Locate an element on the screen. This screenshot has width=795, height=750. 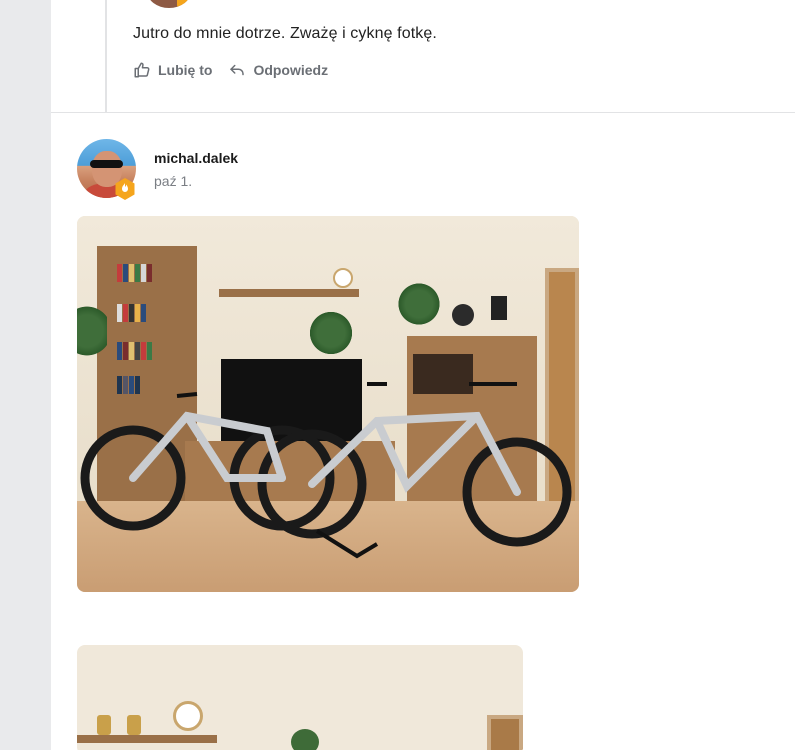
reply-button: Odpowiedz is located at coordinates (278, 70).